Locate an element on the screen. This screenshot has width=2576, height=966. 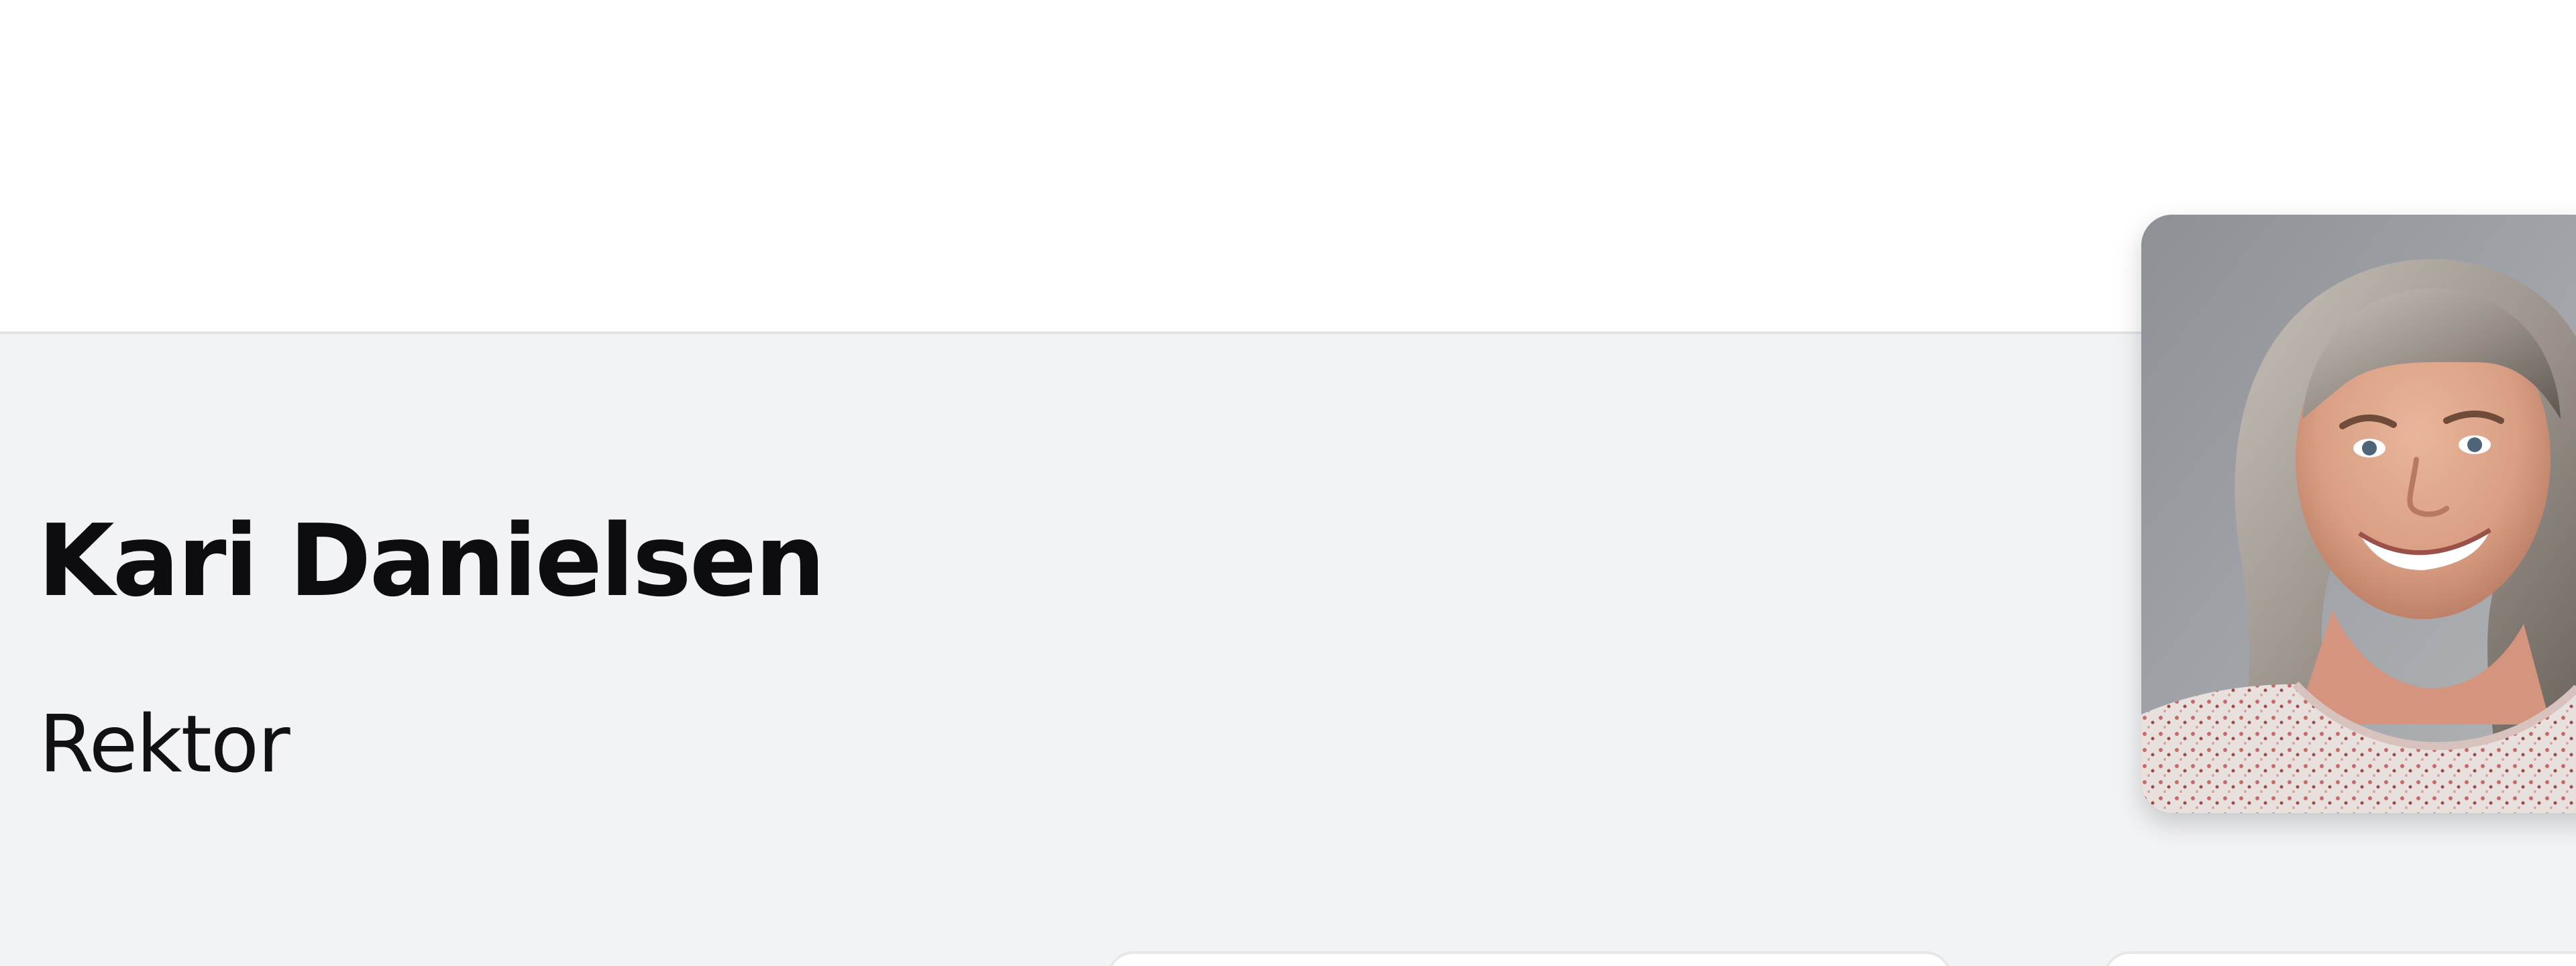
portrait-image is located at coordinates (2358, 514).